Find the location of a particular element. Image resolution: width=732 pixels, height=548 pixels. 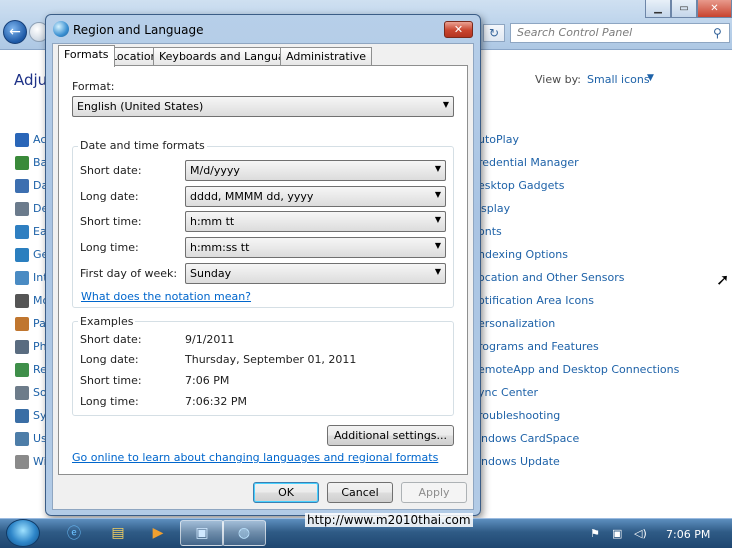

long-date-label: Long date: is located at coordinates (109, 196).